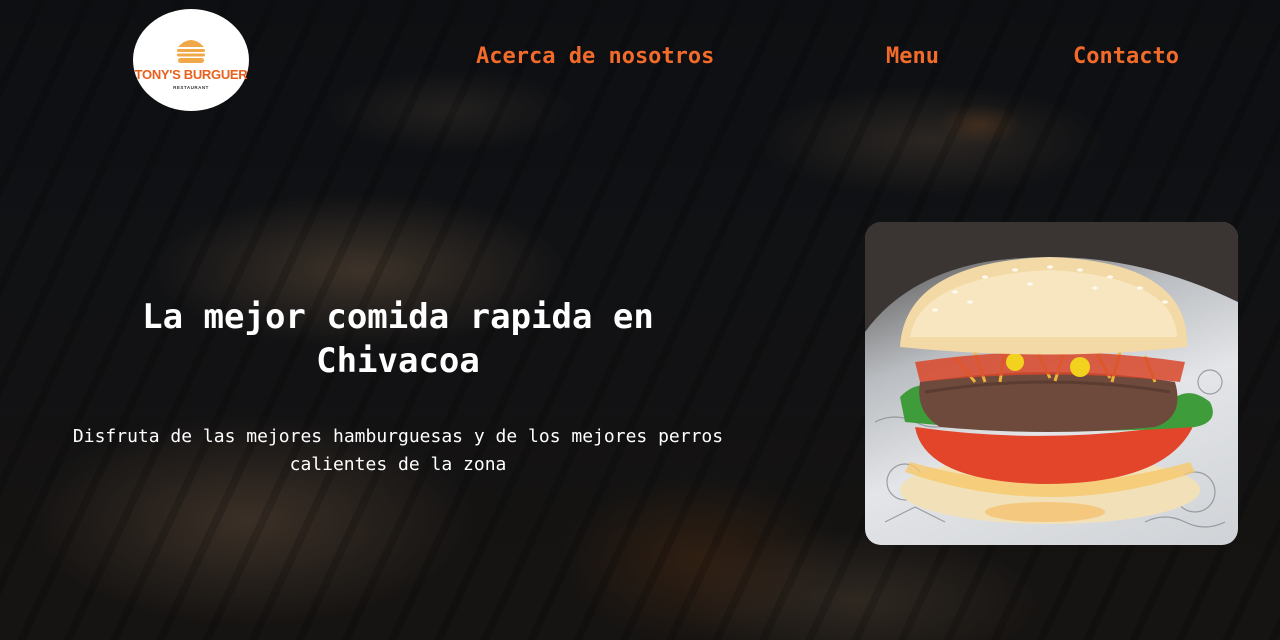  Describe the element at coordinates (398, 339) in the screenshot. I see `hero-title: La mejor comida rapida en Chivacoa` at that location.